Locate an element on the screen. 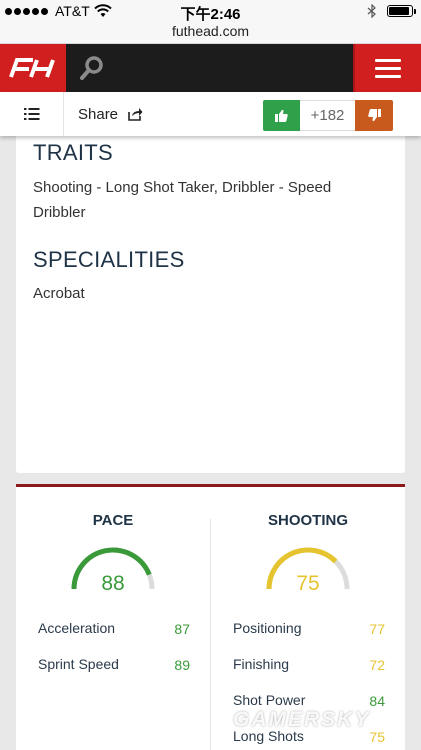  url-domain: futhead.com is located at coordinates (210, 30).